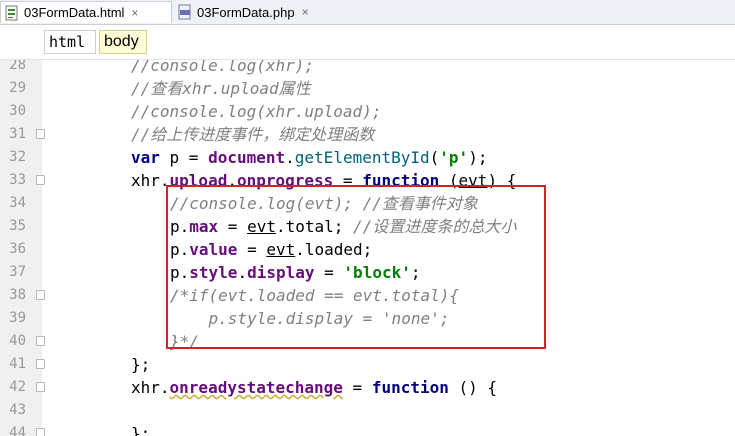 The image size is (735, 436). Describe the element at coordinates (17, 180) in the screenshot. I see `line-number: 33` at that location.